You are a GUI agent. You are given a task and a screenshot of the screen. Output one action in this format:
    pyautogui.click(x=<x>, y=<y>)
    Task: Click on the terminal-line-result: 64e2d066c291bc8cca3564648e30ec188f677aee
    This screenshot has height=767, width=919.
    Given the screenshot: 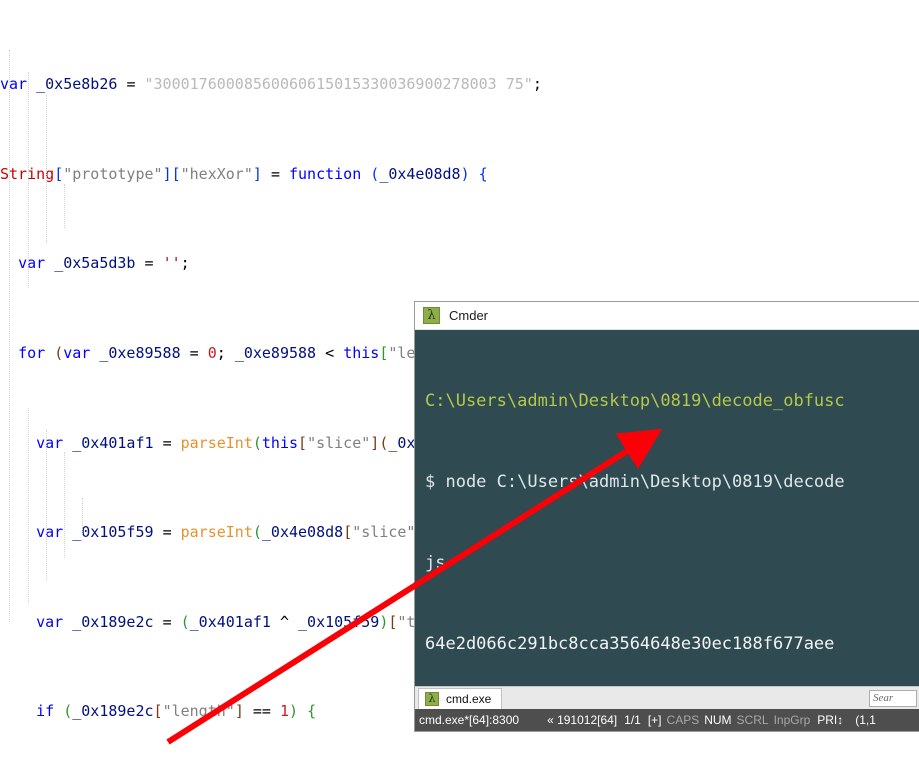 What is the action you would take?
    pyautogui.click(x=630, y=644)
    